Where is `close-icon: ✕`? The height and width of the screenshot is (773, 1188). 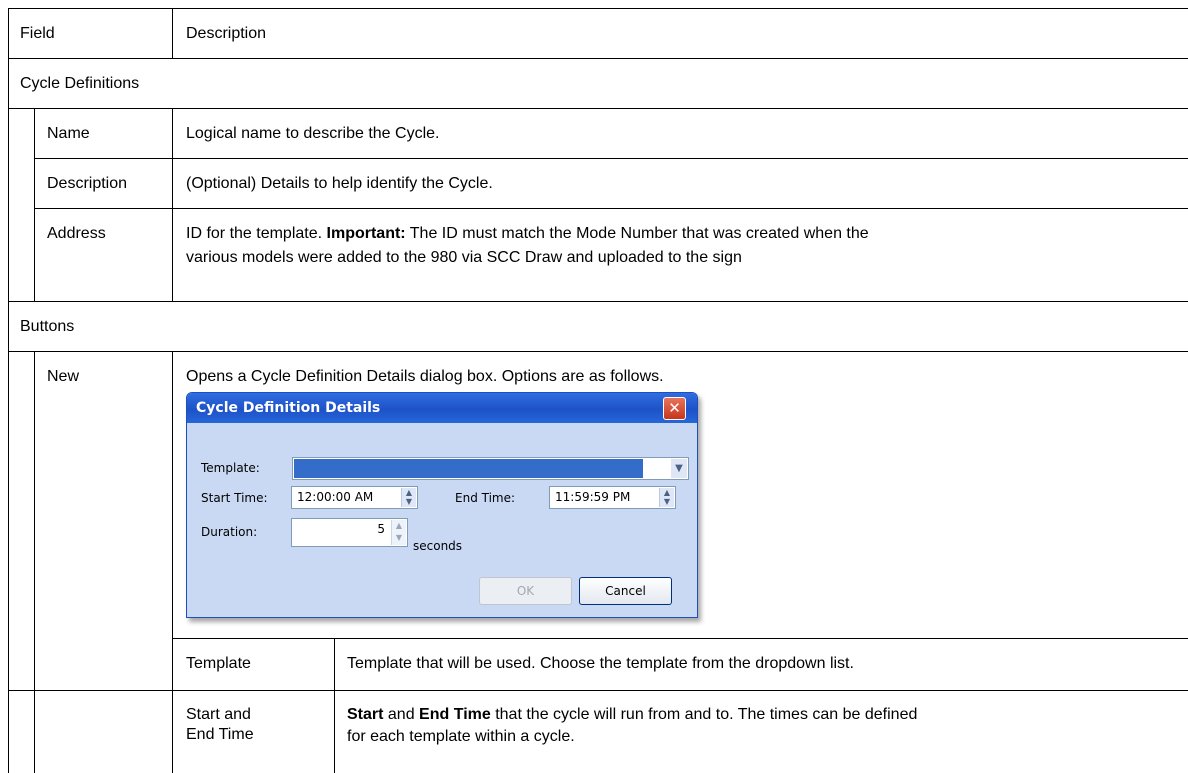 close-icon: ✕ is located at coordinates (674, 408).